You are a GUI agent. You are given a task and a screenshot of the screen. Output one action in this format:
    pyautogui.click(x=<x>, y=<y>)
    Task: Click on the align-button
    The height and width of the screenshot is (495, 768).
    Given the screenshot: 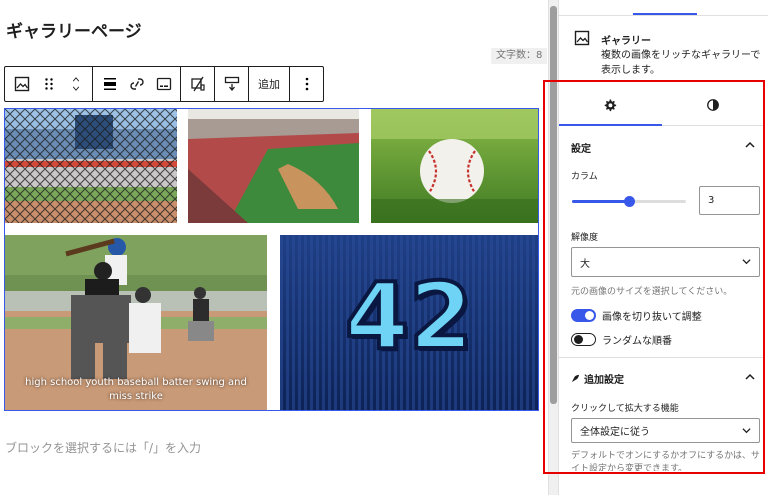 What is the action you would take?
    pyautogui.click(x=109, y=84)
    